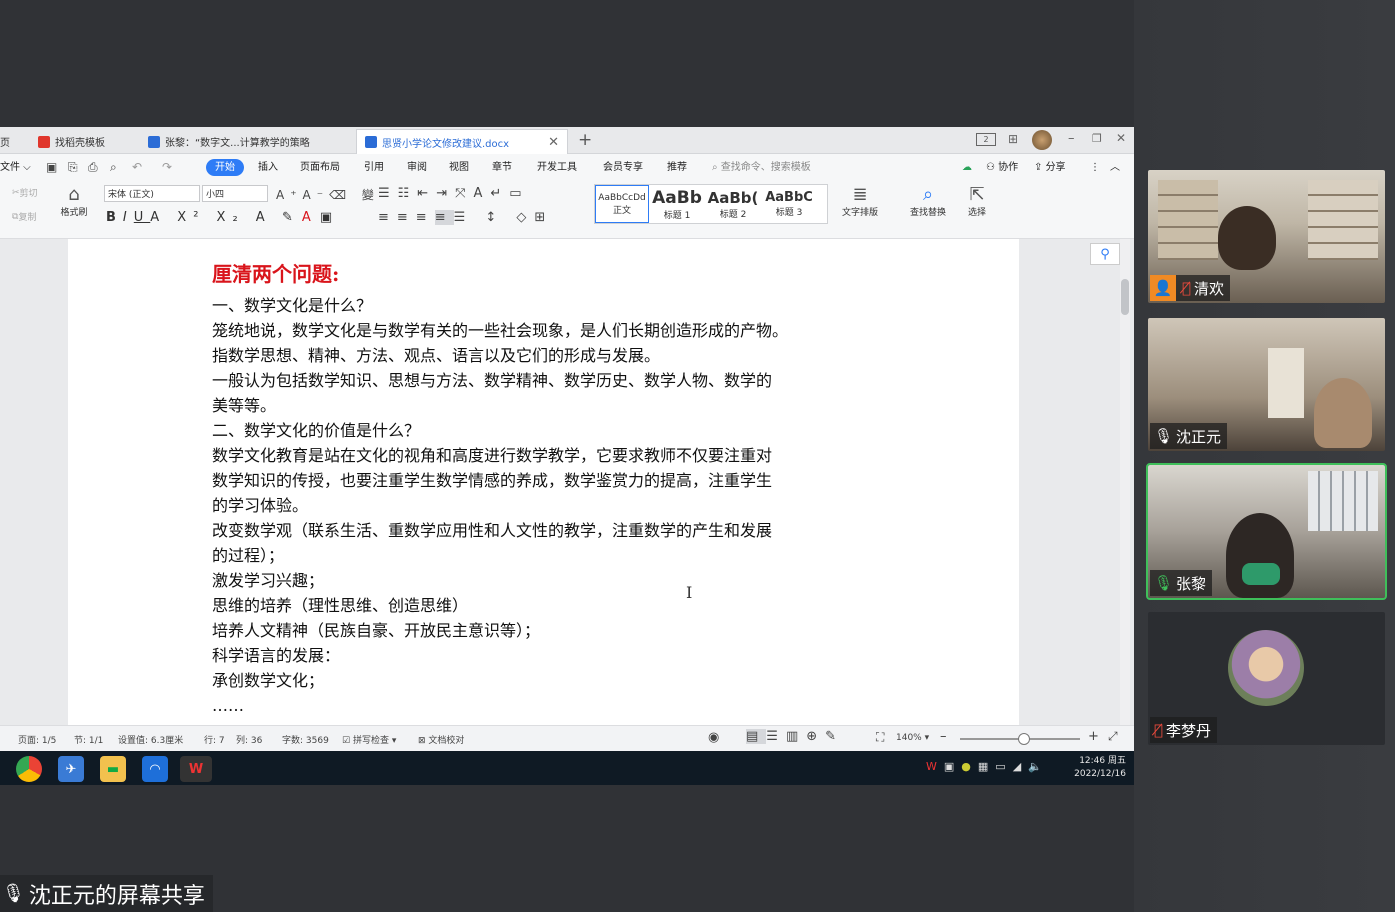  I want to click on doc-line: 二、数学文化的价值是什么？, so click(316, 430).